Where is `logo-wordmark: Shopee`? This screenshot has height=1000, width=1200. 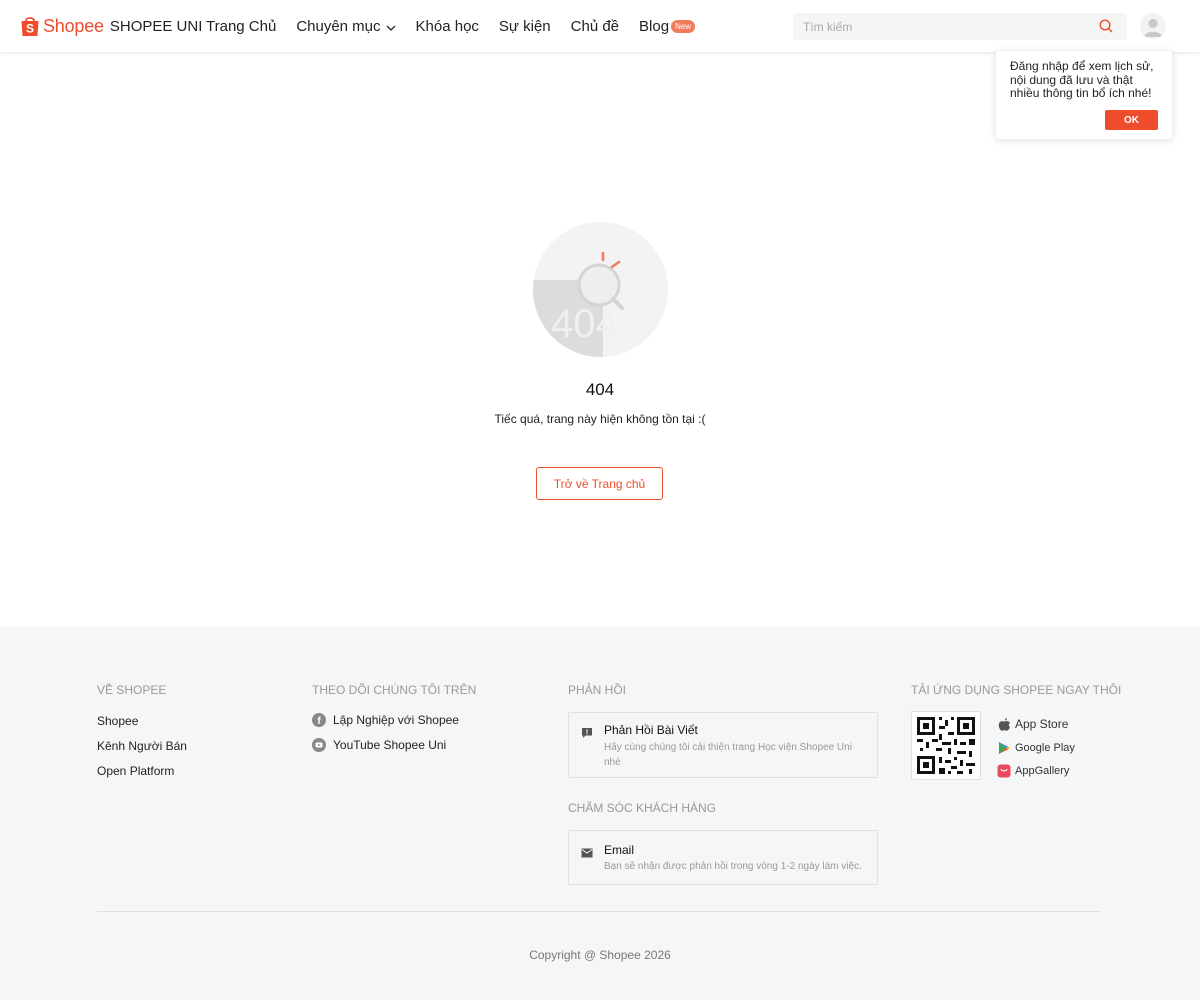 logo-wordmark: Shopee is located at coordinates (73, 25).